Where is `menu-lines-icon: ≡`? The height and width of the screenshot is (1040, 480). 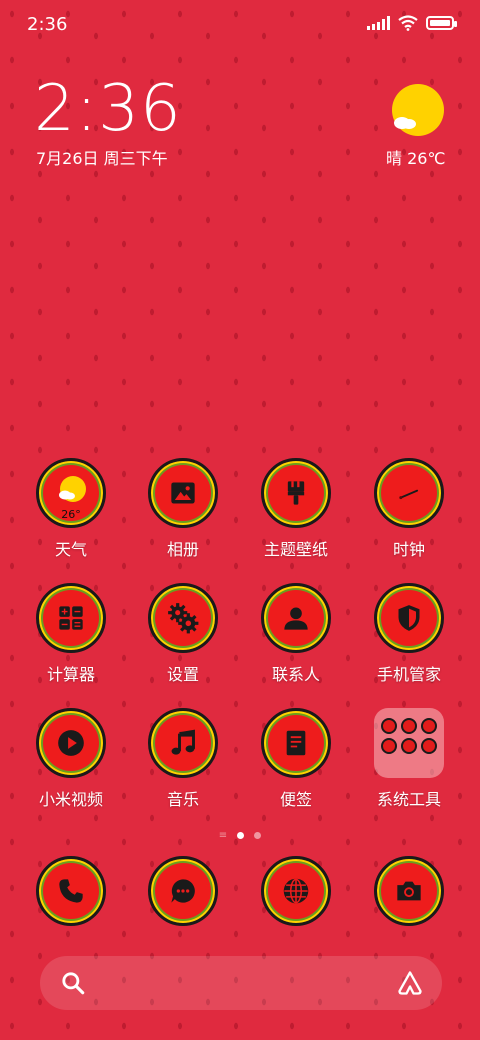 menu-lines-icon: ≡ is located at coordinates (223, 835).